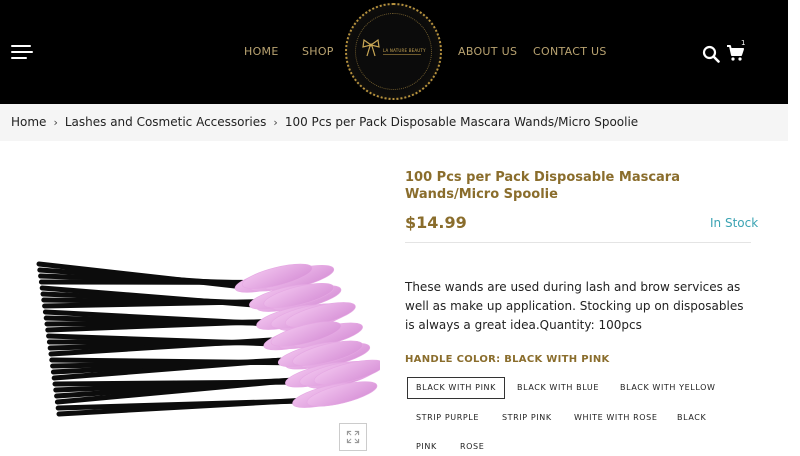 The height and width of the screenshot is (456, 800). Describe the element at coordinates (436, 222) in the screenshot. I see `product-price: $14.99` at that location.